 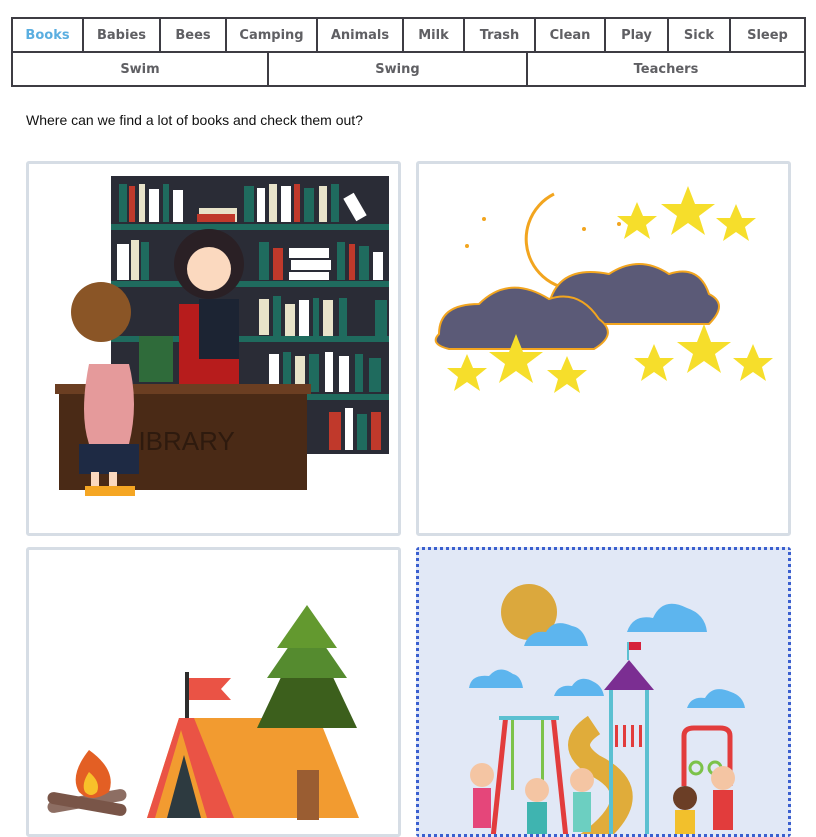 I want to click on tab-clean: Clean, so click(x=571, y=35).